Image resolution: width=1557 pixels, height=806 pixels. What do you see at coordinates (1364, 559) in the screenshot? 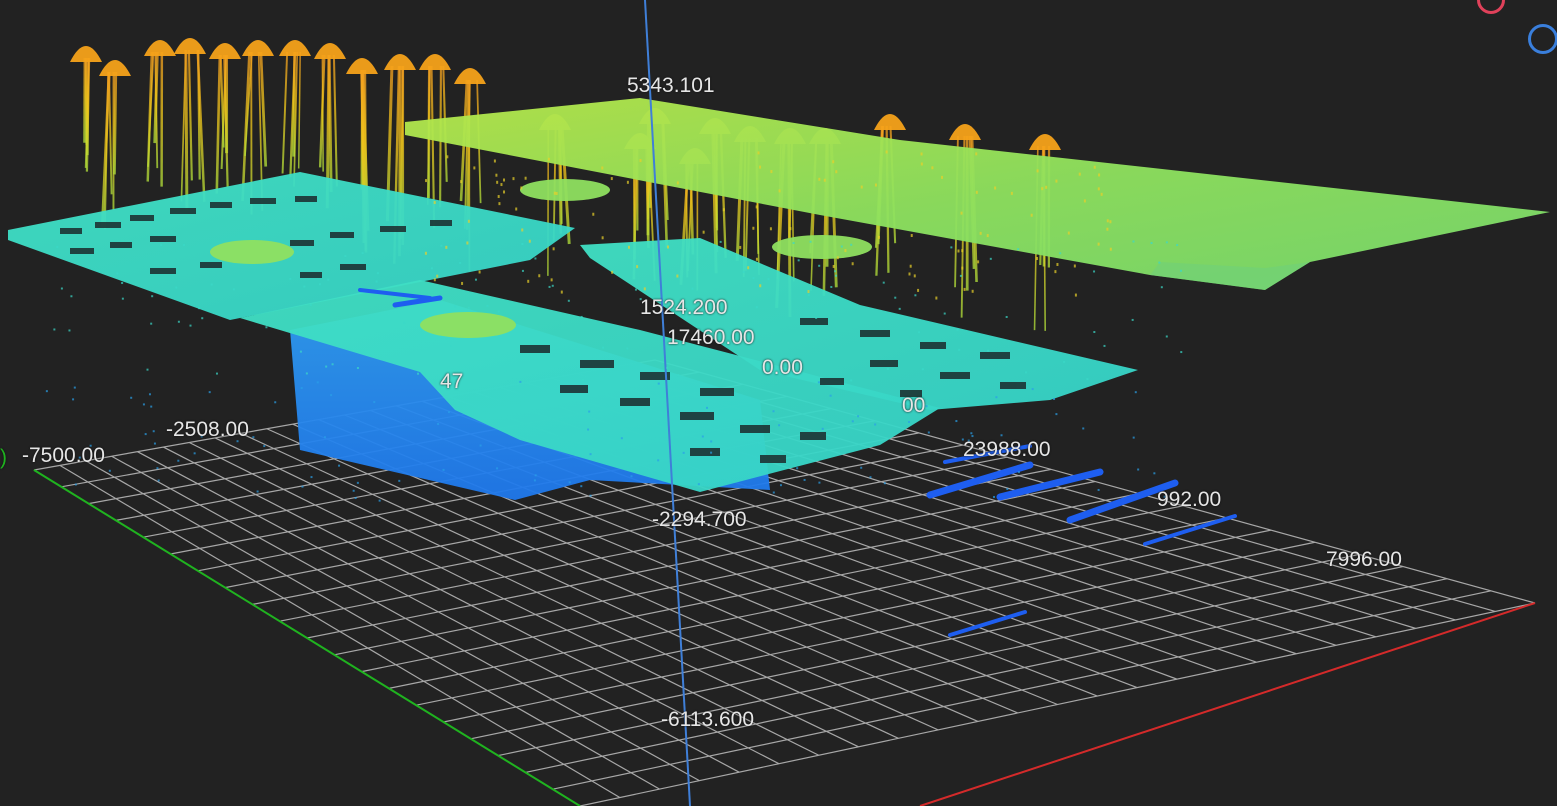
I see `x-end-label: 7996.00` at bounding box center [1364, 559].